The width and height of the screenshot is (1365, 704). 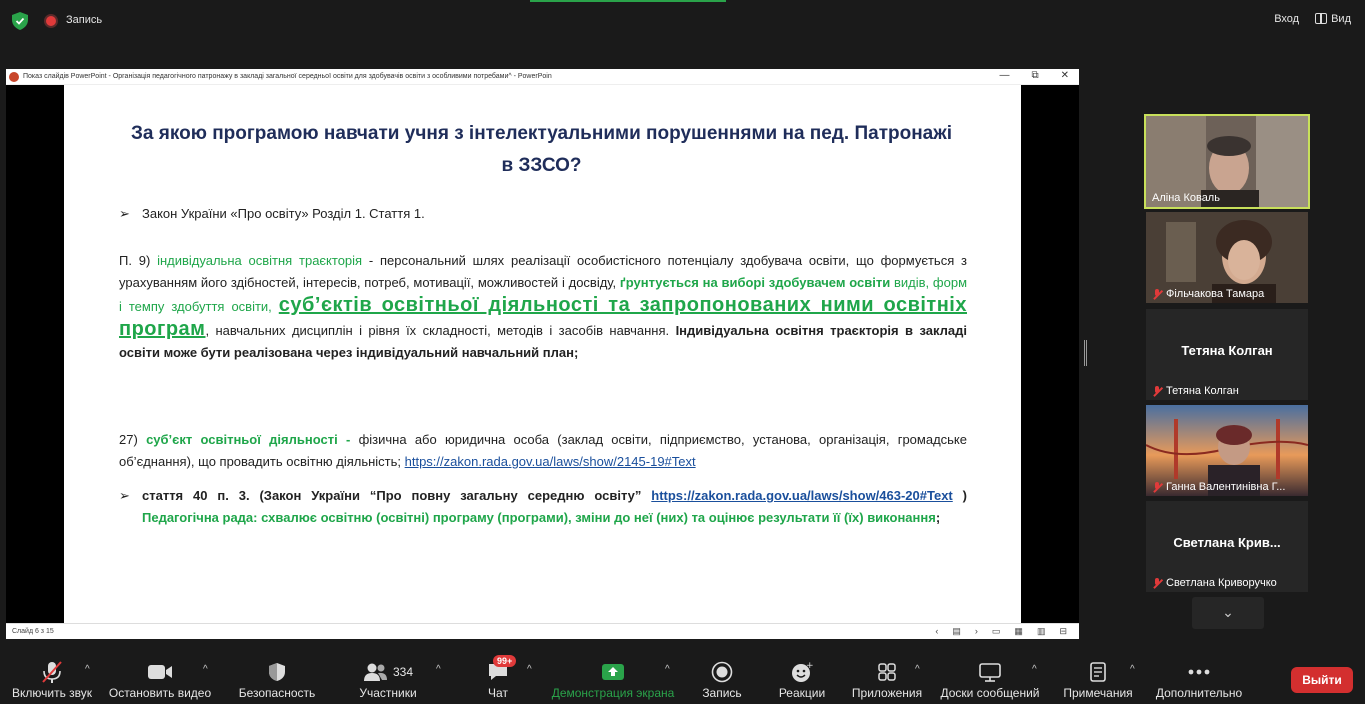 What do you see at coordinates (976, 631) in the screenshot?
I see `next-slide-button: ›` at bounding box center [976, 631].